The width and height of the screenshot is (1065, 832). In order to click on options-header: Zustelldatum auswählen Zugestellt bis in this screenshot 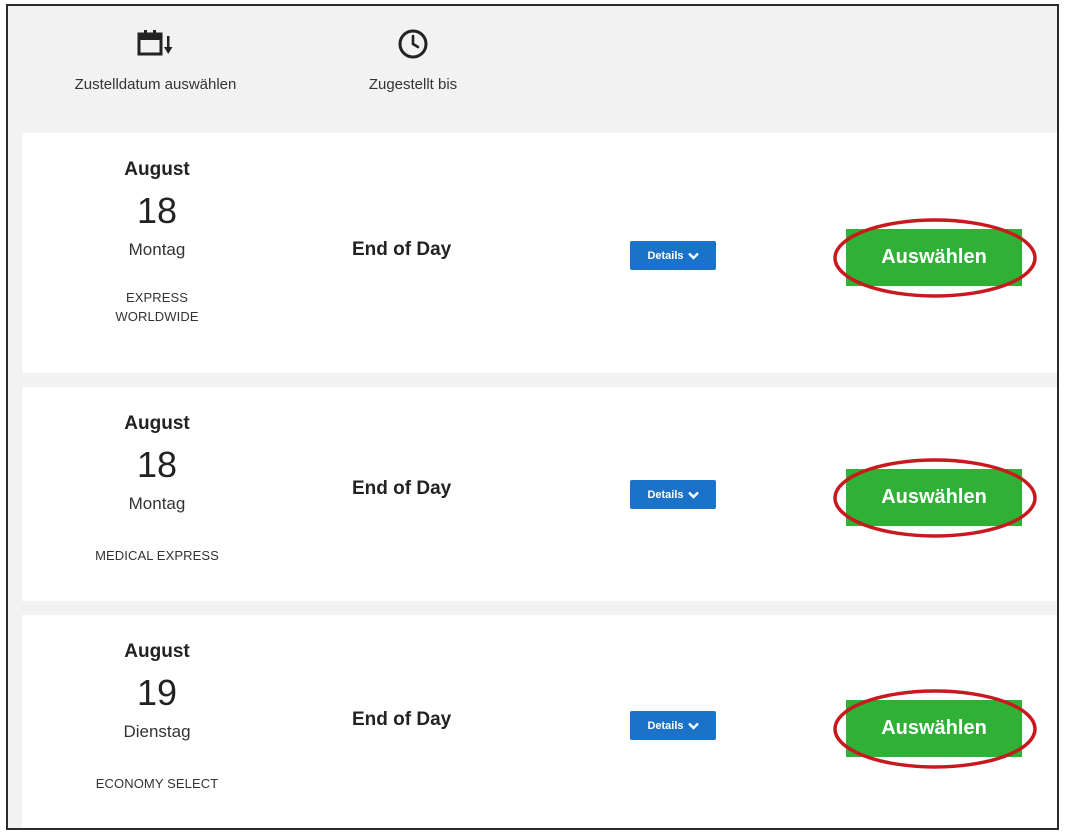, I will do `click(532, 68)`.